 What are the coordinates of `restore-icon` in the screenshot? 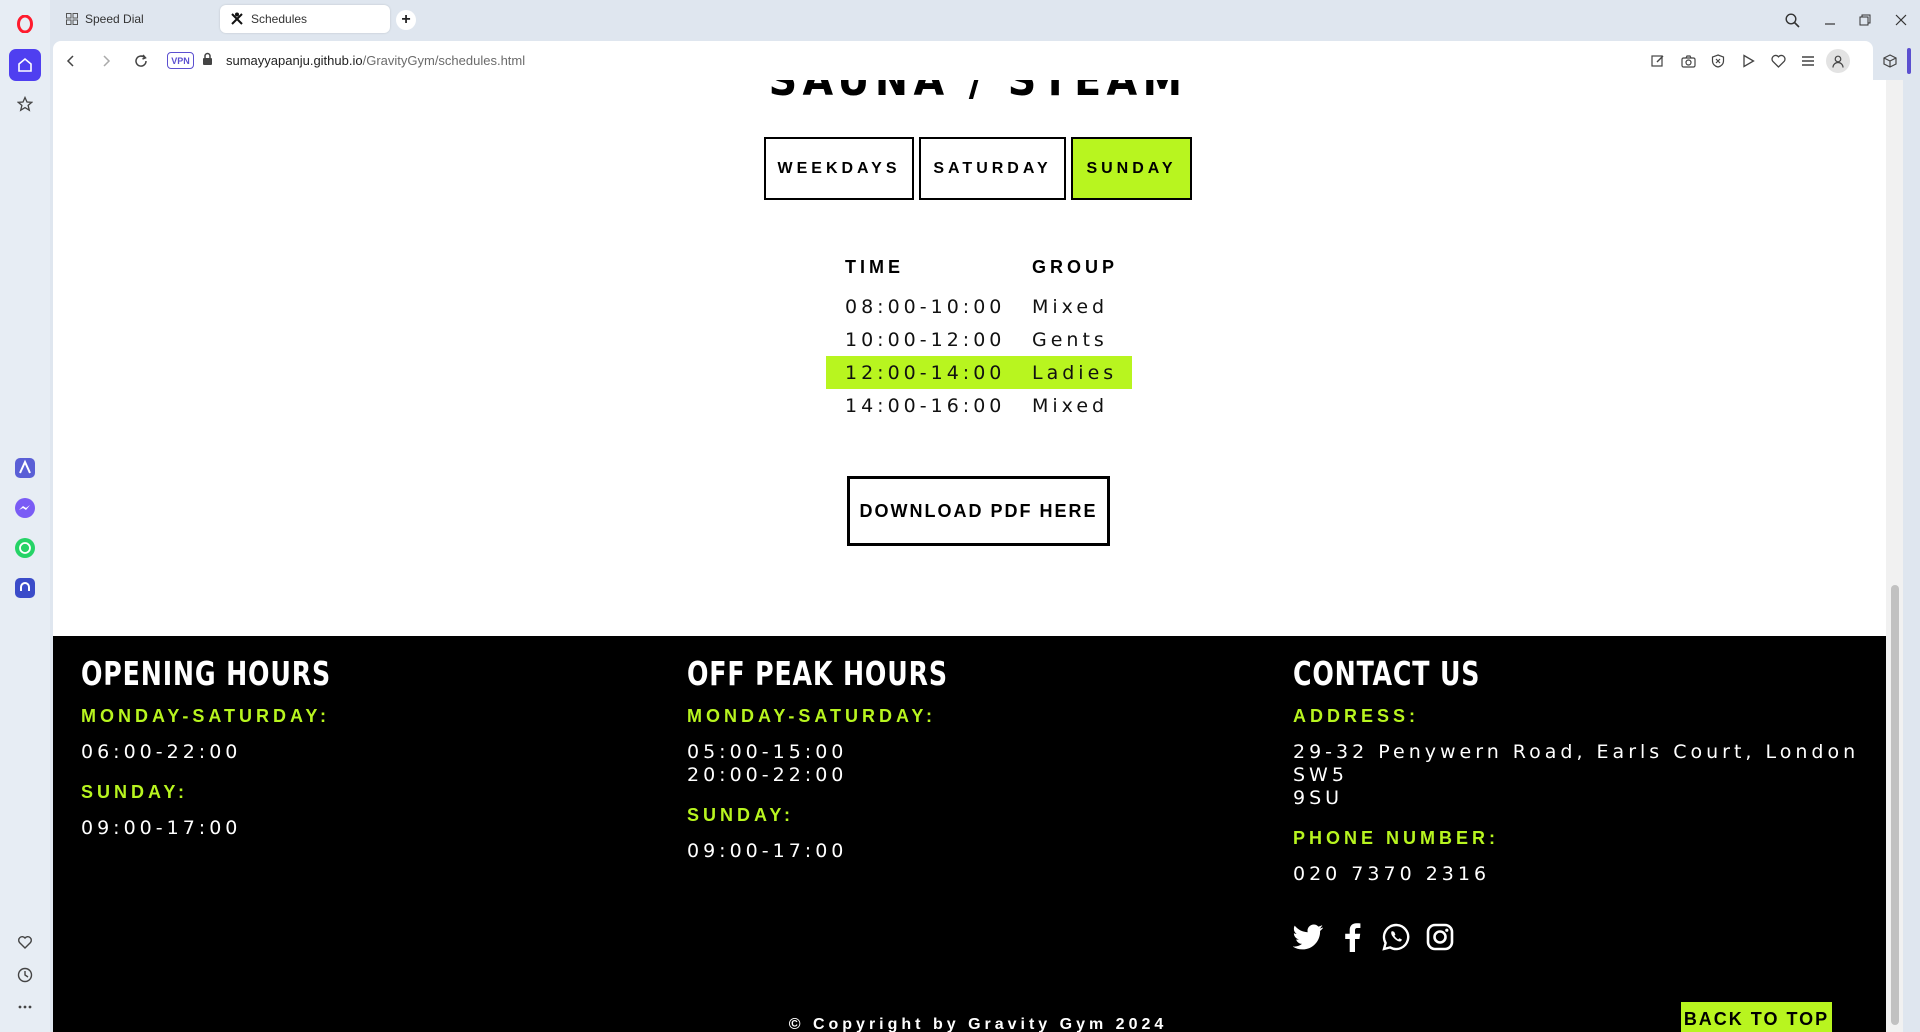 It's located at (1865, 20).